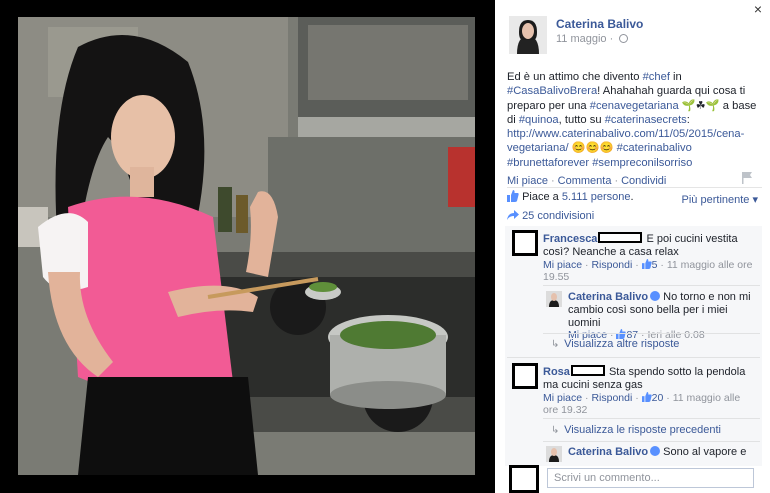  I want to click on emoji-smiles: 😊😊😊, so click(592, 148).